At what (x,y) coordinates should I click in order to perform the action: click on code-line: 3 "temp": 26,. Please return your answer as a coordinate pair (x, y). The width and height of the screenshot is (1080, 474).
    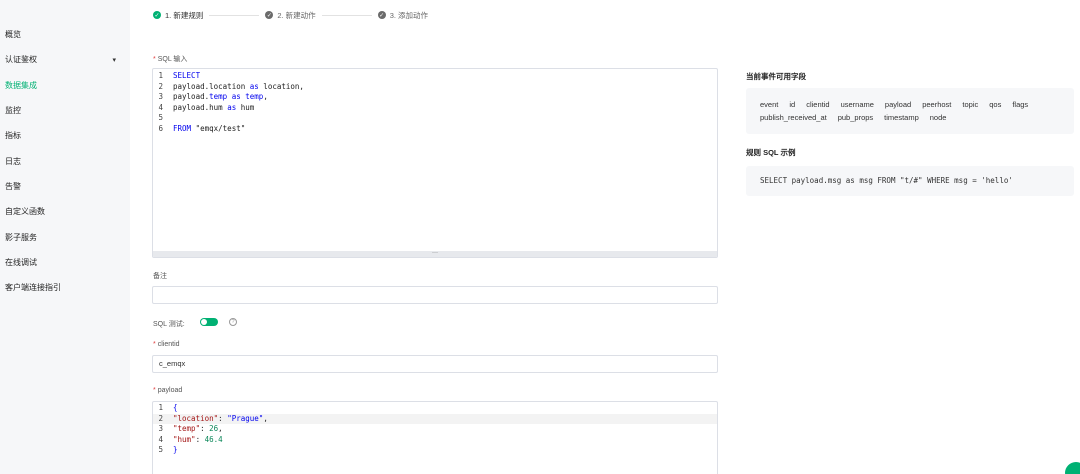
    Looking at the image, I should click on (435, 429).